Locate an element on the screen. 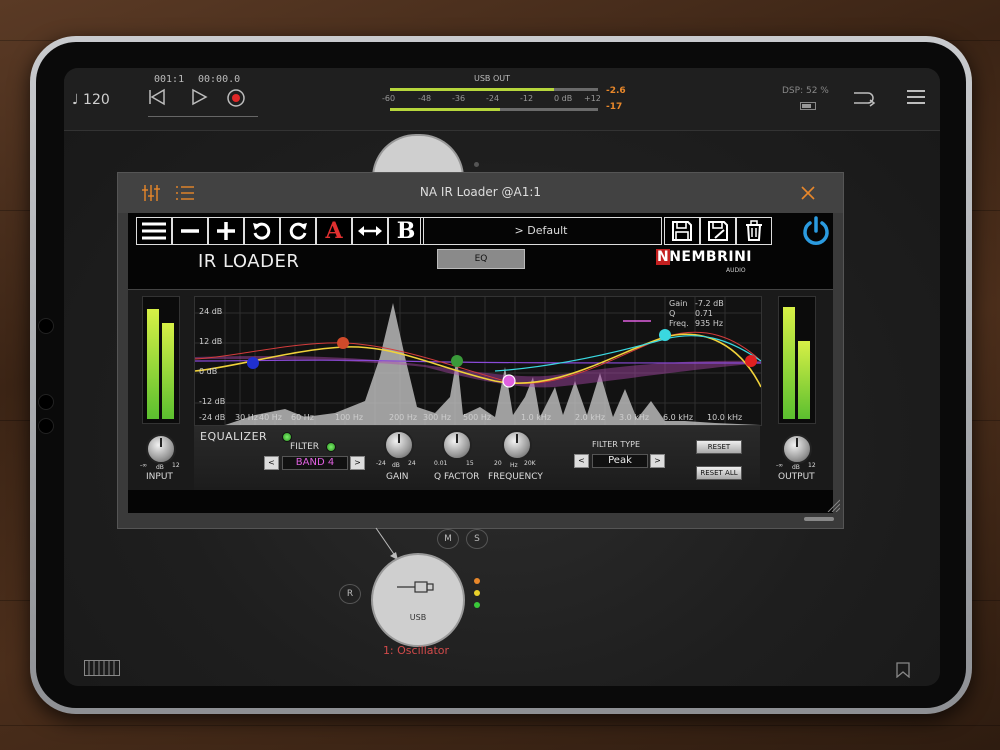  output-level-right is located at coordinates (804, 380).